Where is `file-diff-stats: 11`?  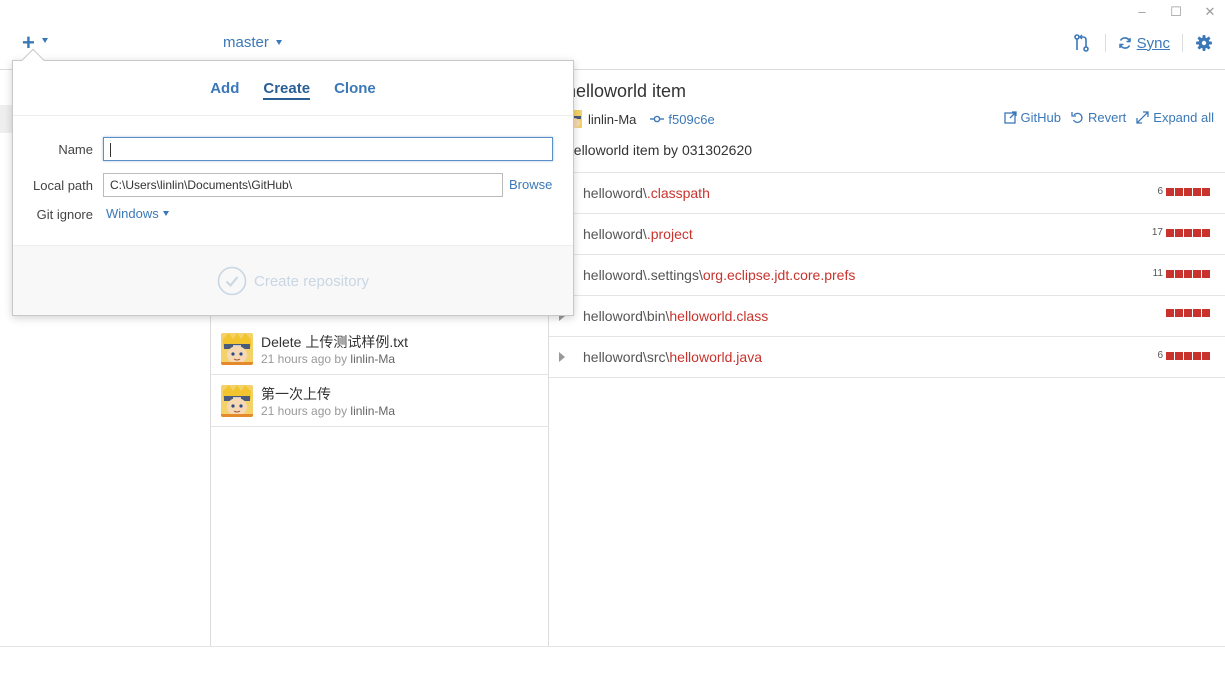 file-diff-stats: 11 is located at coordinates (1181, 273).